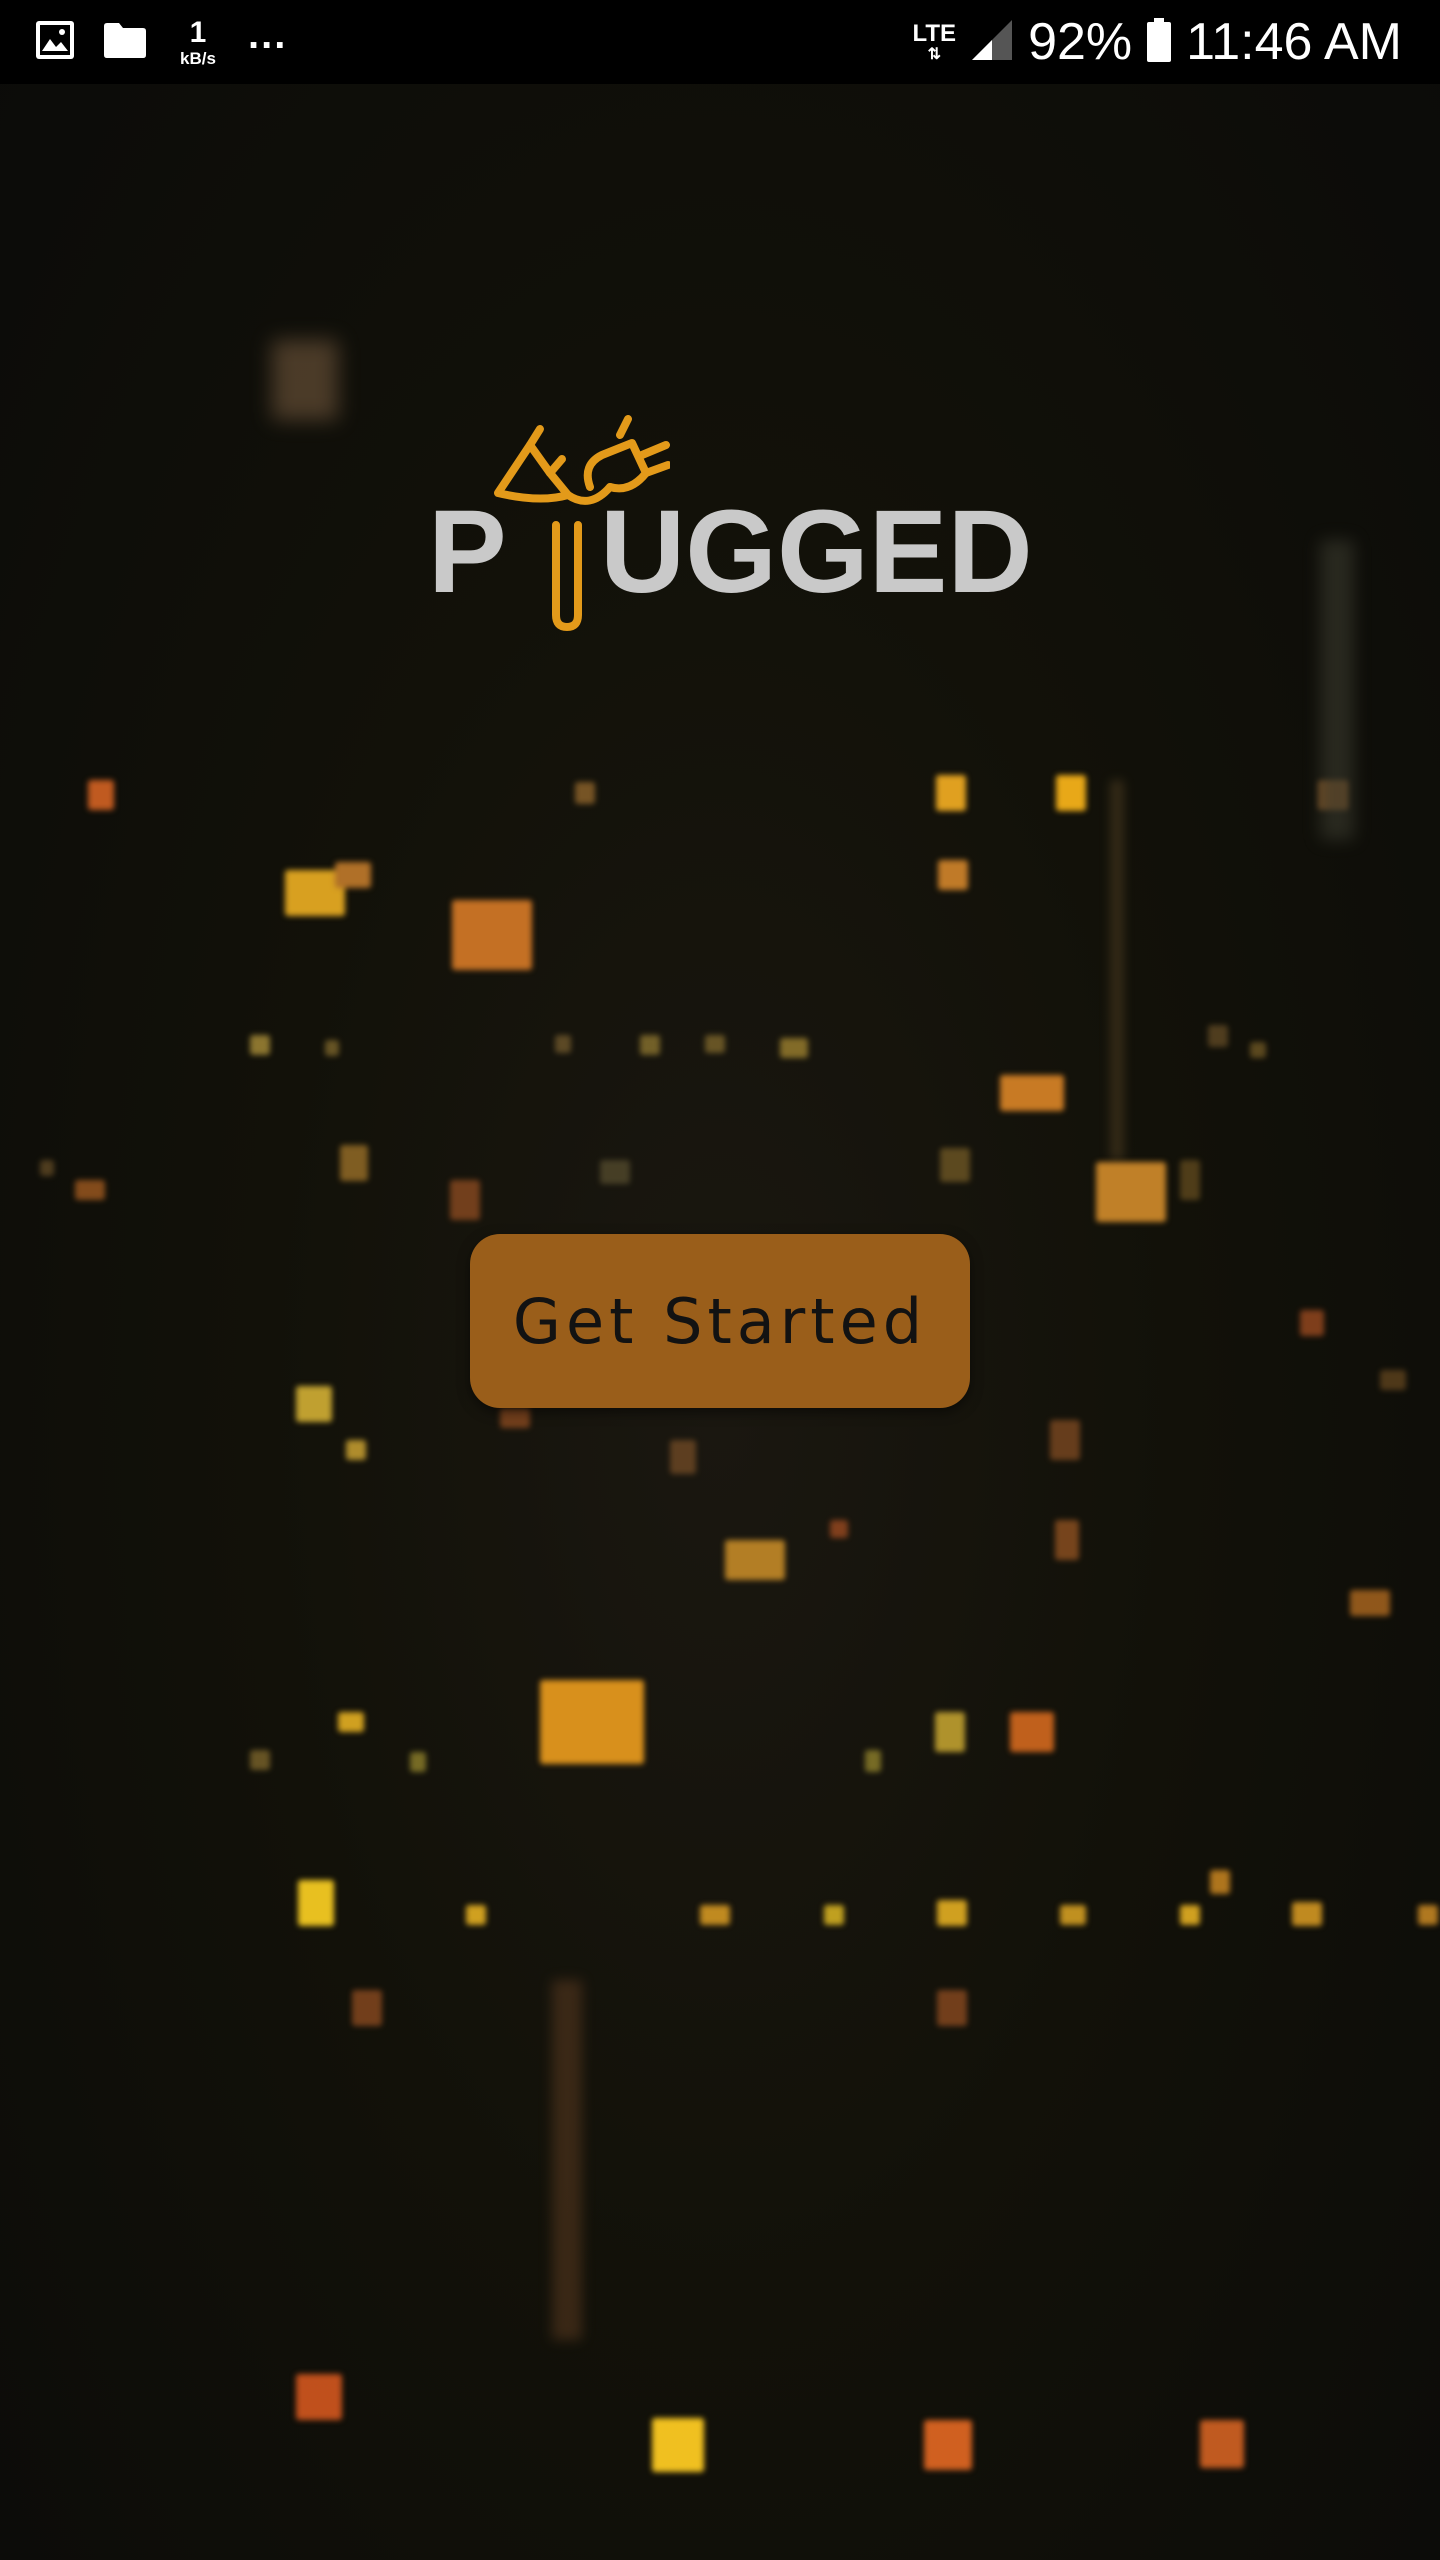 The image size is (1440, 2560). I want to click on logo-text-rest: UGGED, so click(816, 552).